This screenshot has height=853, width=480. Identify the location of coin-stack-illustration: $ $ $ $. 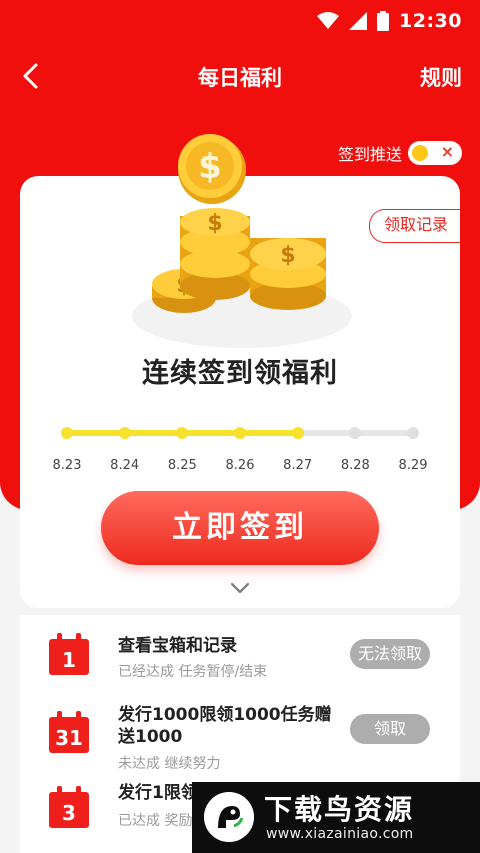
(242, 241).